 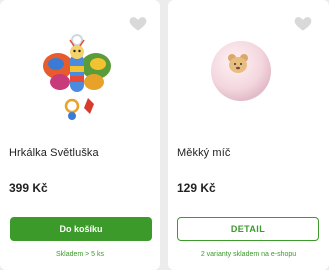 I want to click on product-name: Měkký míč, so click(x=203, y=153).